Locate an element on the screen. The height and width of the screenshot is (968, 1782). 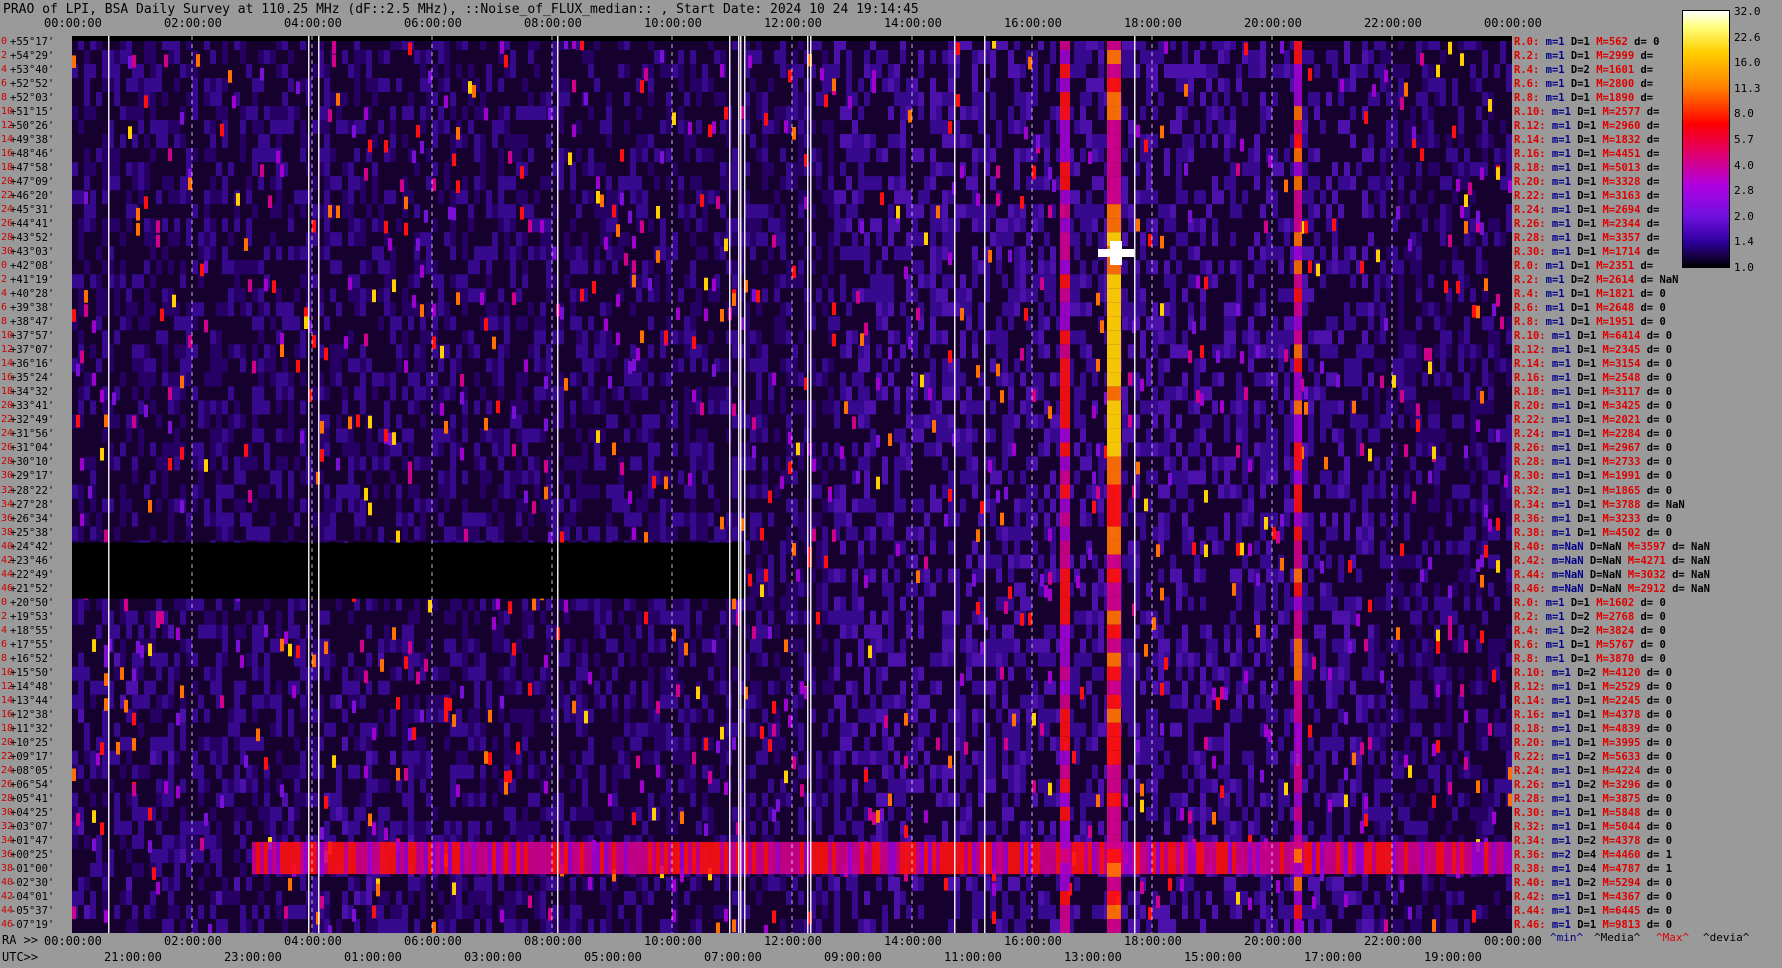
stat-row: R.24: m=1 D=1 M=2694 d= is located at coordinates (1587, 210).